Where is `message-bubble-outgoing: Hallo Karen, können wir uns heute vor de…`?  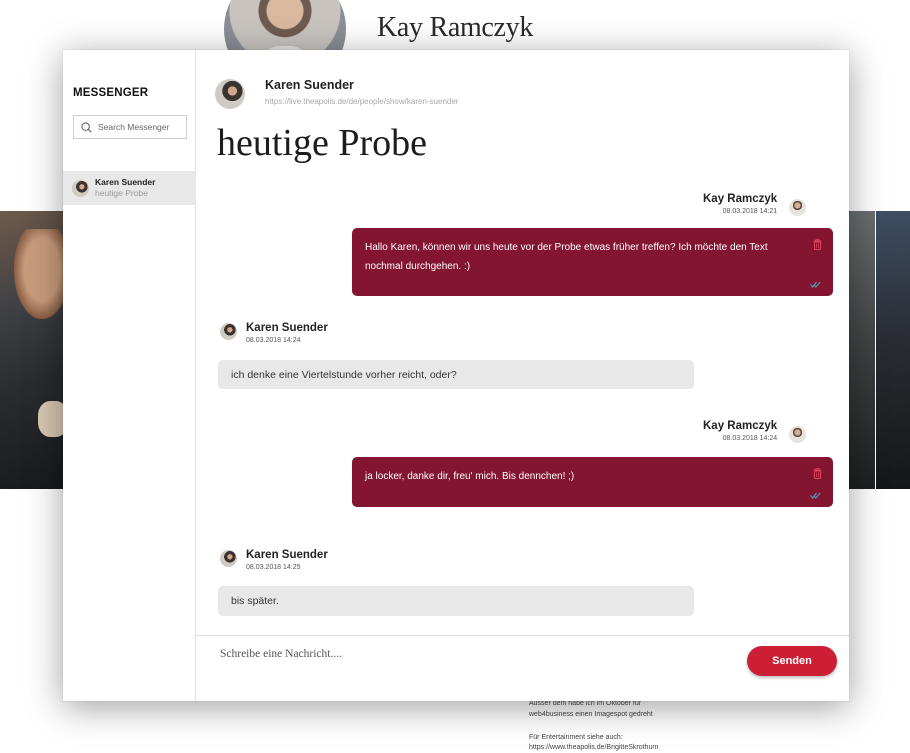 message-bubble-outgoing: Hallo Karen, können wir uns heute vor de… is located at coordinates (592, 262).